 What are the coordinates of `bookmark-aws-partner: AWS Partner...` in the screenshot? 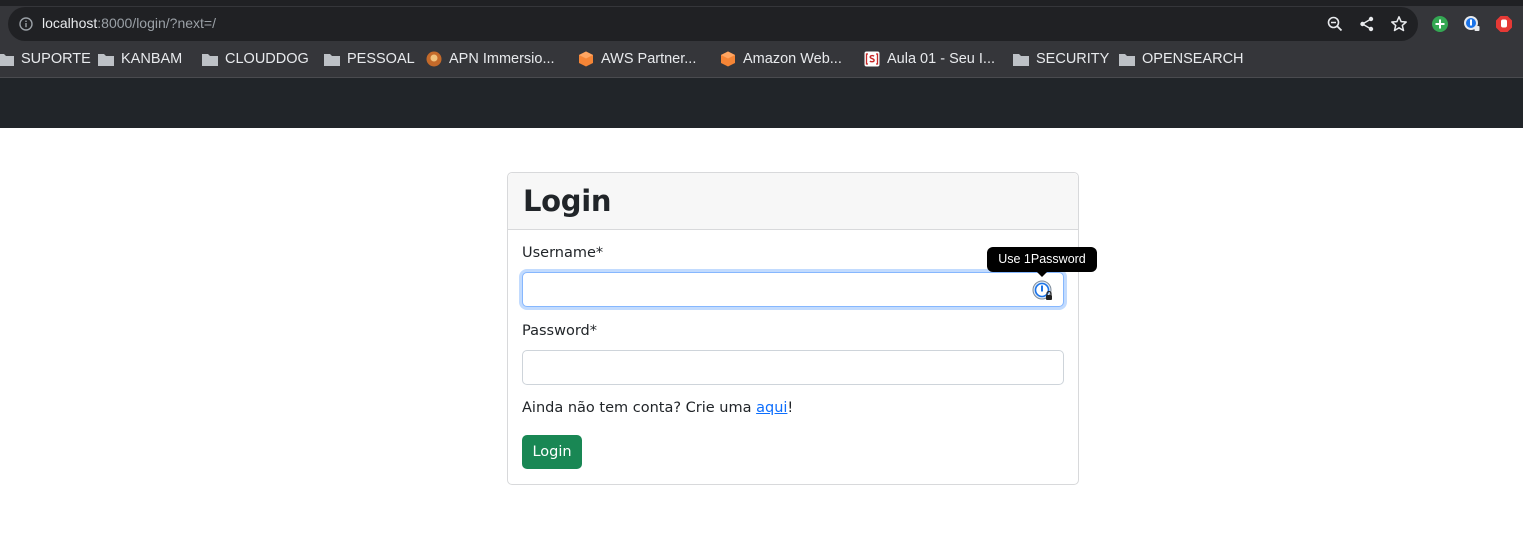 It's located at (637, 59).